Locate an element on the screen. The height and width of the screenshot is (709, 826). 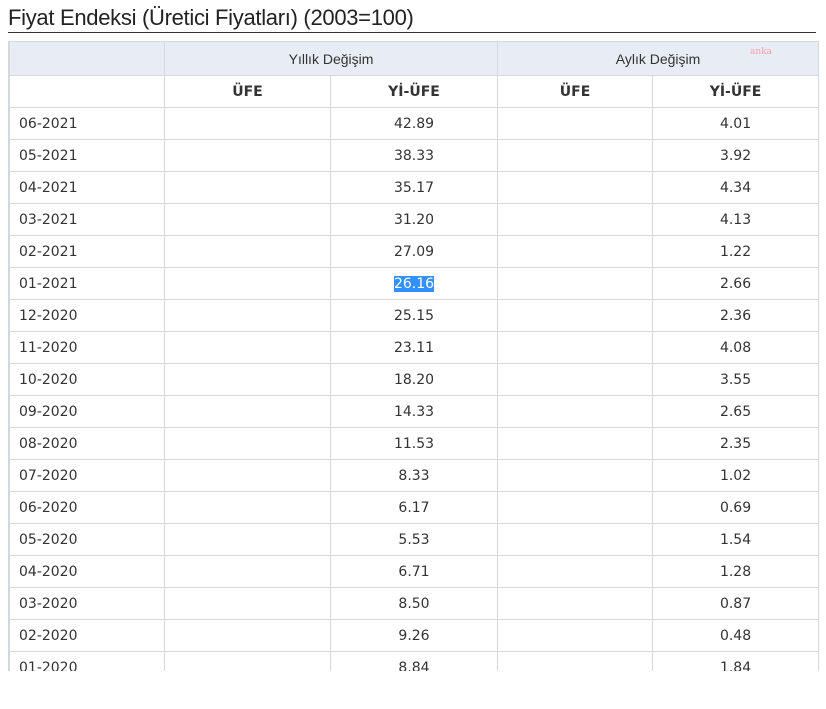
monthly-yiufe-cell: 1.22 is located at coordinates (735, 251).